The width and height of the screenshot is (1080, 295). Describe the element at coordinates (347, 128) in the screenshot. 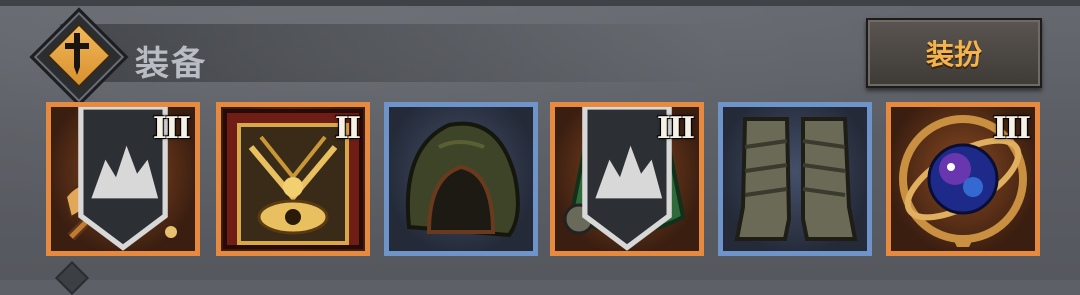

I see `tier-badge: II` at that location.